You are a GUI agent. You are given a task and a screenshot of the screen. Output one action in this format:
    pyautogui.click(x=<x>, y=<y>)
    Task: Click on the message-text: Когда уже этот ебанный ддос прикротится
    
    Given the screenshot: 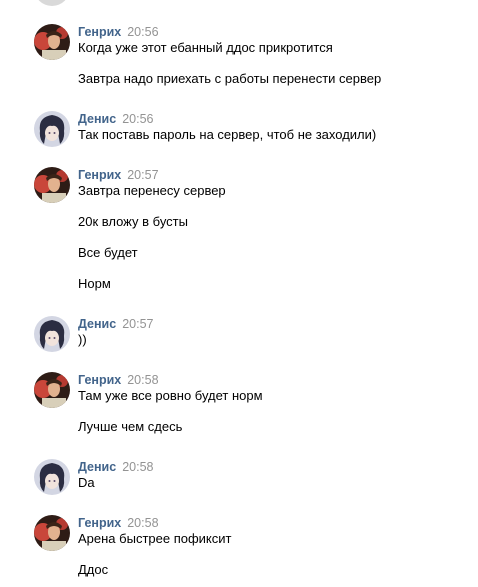 What is the action you would take?
    pyautogui.click(x=205, y=47)
    